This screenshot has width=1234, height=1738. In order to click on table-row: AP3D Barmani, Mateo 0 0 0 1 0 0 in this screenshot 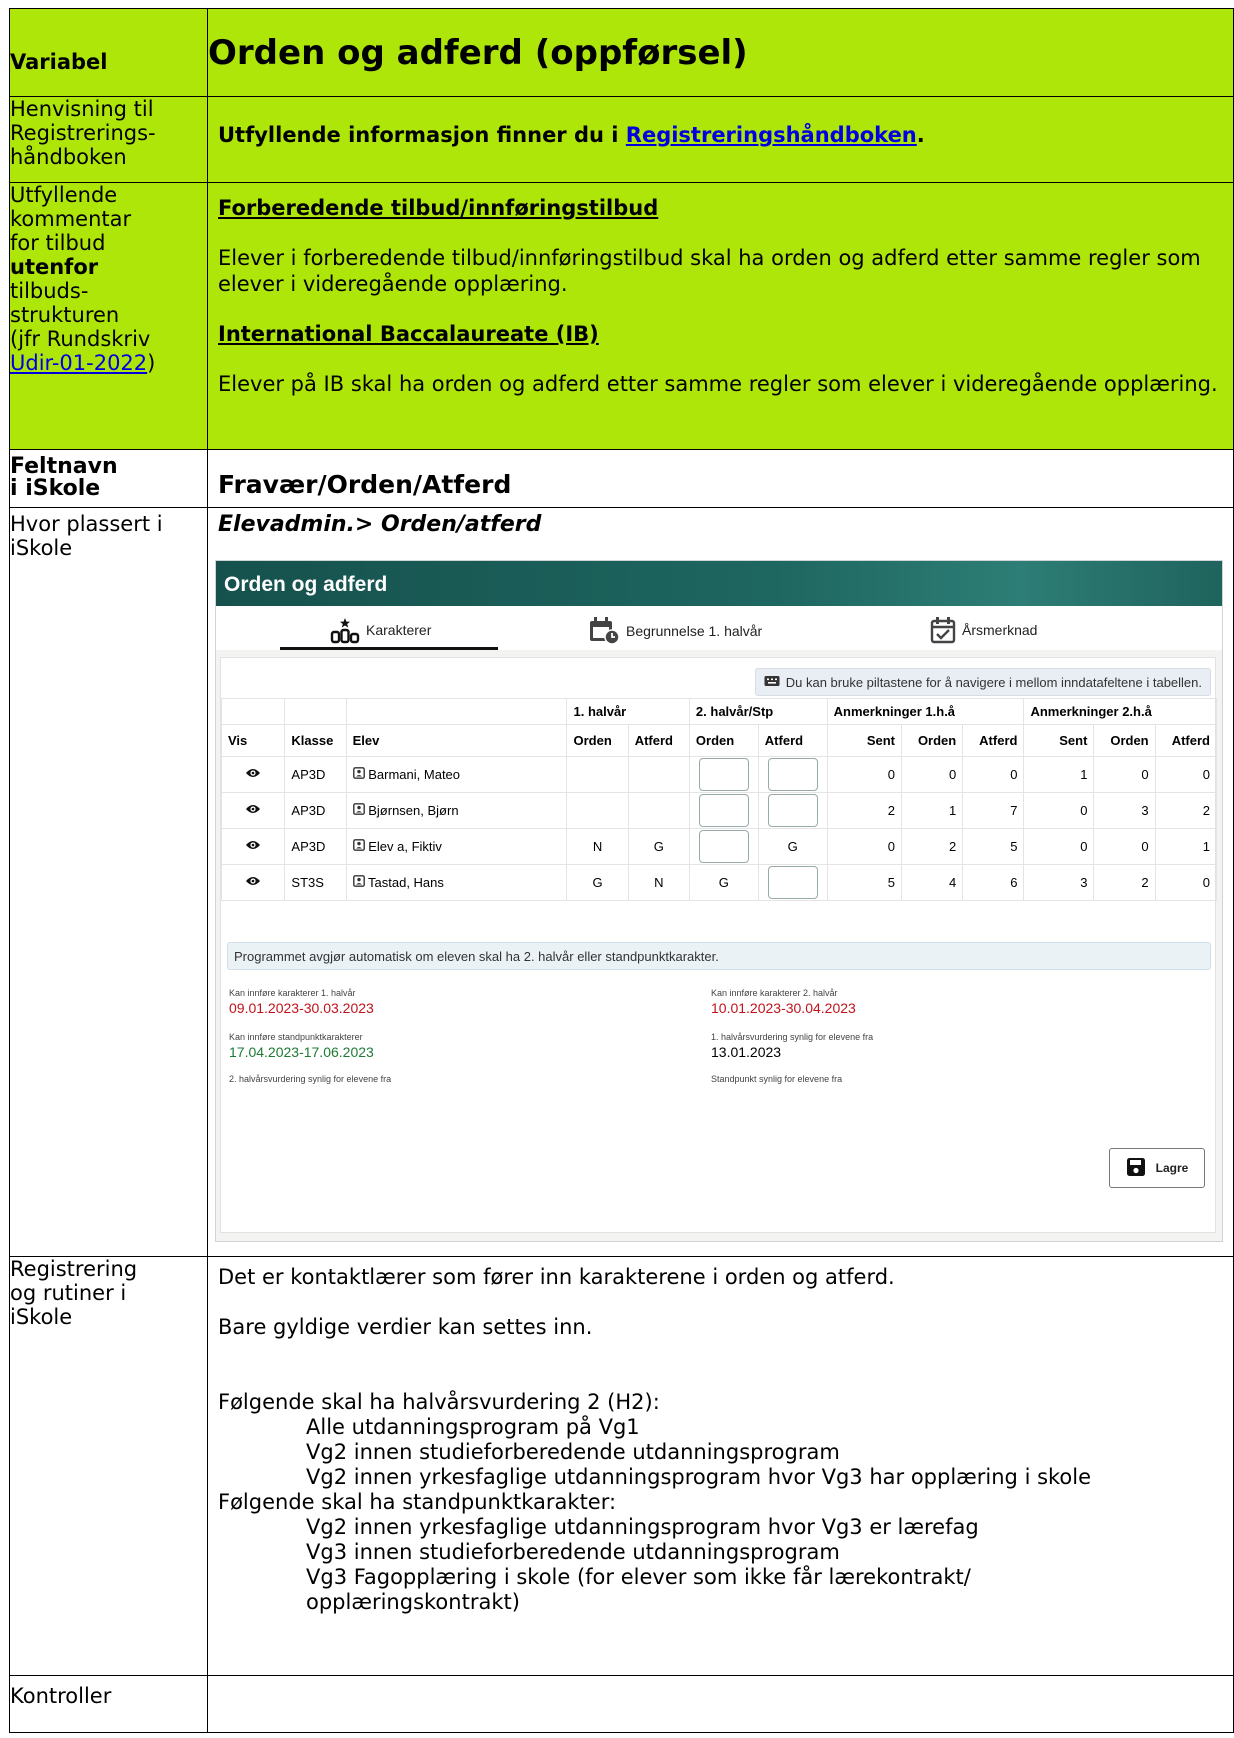, I will do `click(719, 774)`.